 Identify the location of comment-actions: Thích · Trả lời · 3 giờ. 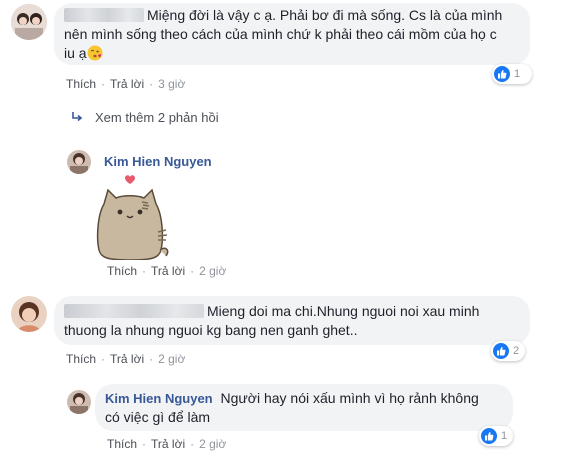
(125, 84).